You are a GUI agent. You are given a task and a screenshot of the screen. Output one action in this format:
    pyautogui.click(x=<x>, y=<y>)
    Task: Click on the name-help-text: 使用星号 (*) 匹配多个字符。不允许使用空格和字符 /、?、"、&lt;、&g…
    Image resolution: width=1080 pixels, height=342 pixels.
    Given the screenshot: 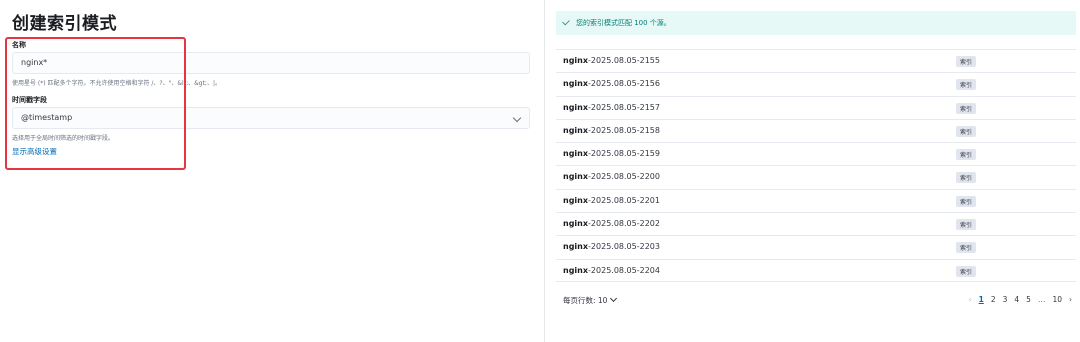 What is the action you would take?
    pyautogui.click(x=116, y=83)
    